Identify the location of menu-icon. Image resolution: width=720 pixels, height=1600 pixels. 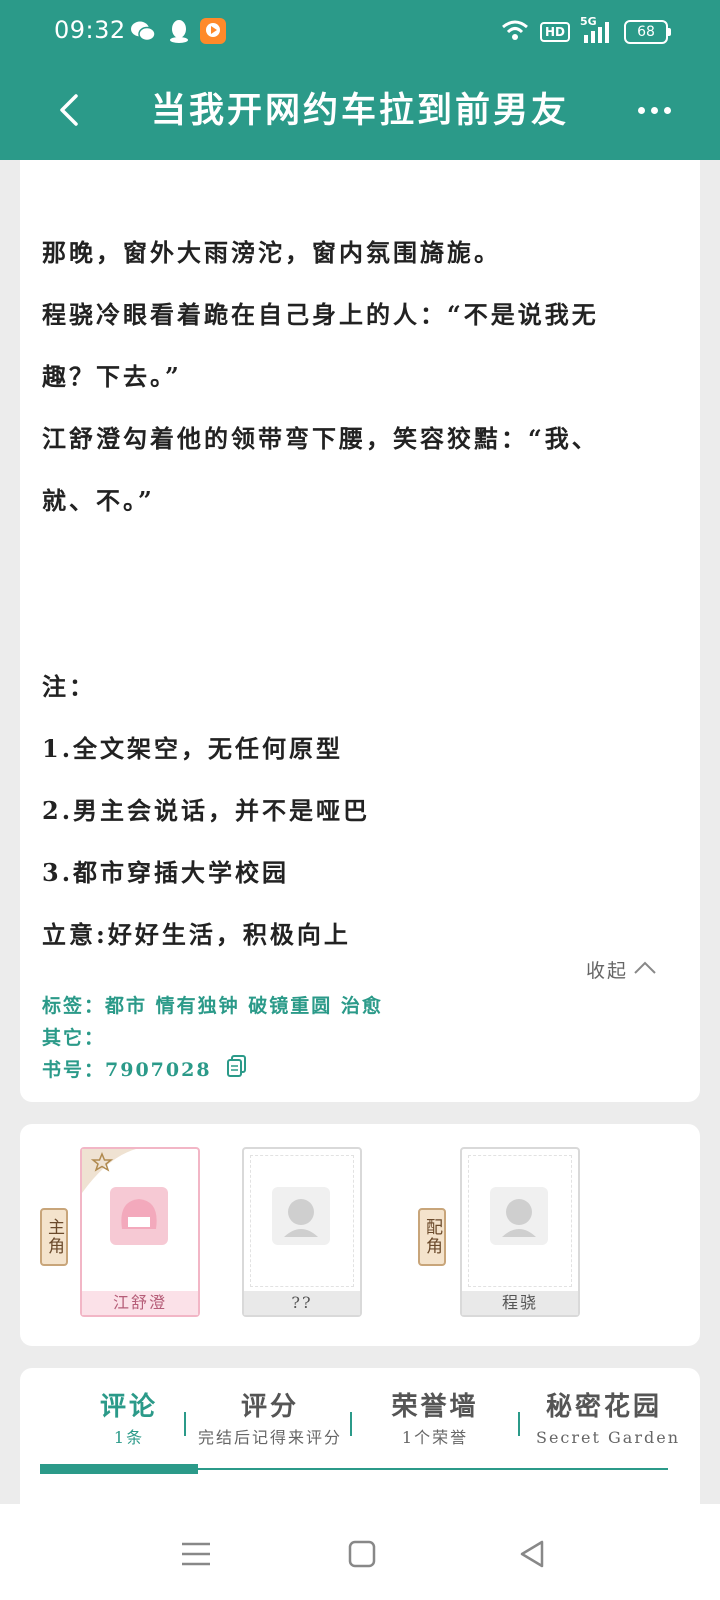
(196, 1554).